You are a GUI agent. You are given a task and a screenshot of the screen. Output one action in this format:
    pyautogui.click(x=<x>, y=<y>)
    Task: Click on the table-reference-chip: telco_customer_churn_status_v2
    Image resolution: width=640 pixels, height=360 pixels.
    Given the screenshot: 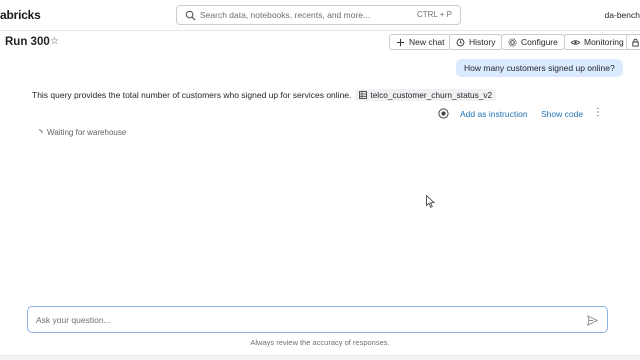 What is the action you would take?
    pyautogui.click(x=426, y=95)
    